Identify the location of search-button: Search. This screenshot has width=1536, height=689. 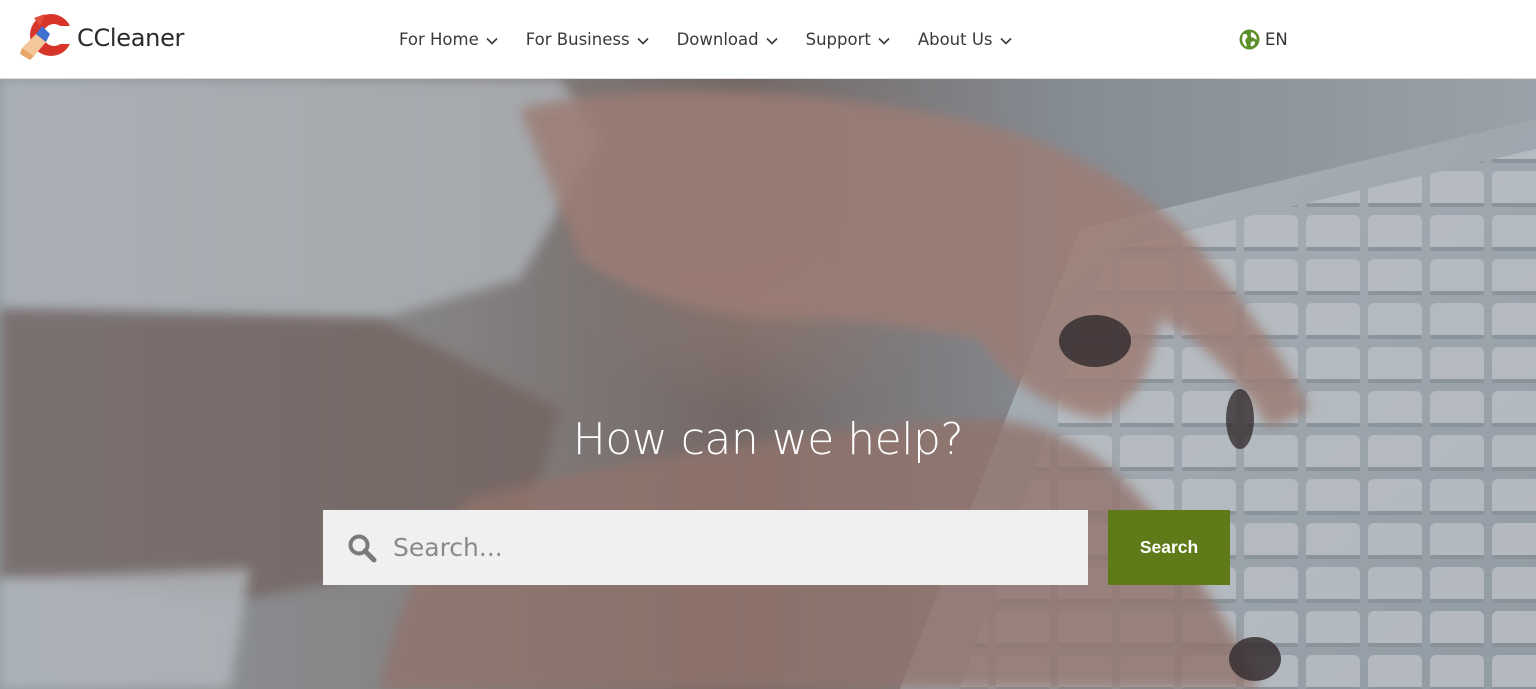
(1169, 547).